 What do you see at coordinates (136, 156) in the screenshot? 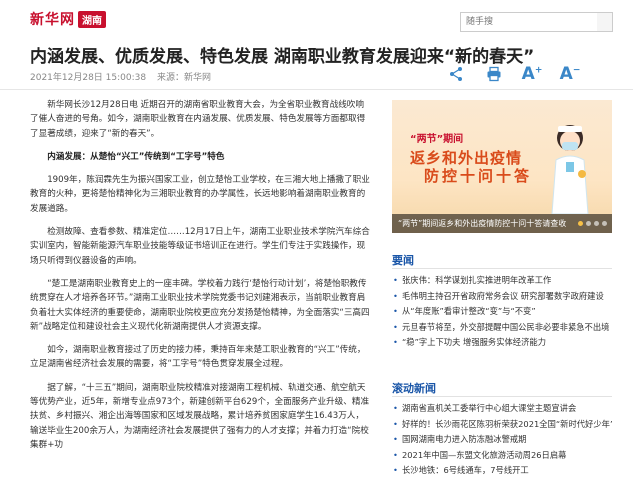
I see `article-subheading: 内涵发展：从楚怡“兴工”传统到“工字号”特色` at bounding box center [136, 156].